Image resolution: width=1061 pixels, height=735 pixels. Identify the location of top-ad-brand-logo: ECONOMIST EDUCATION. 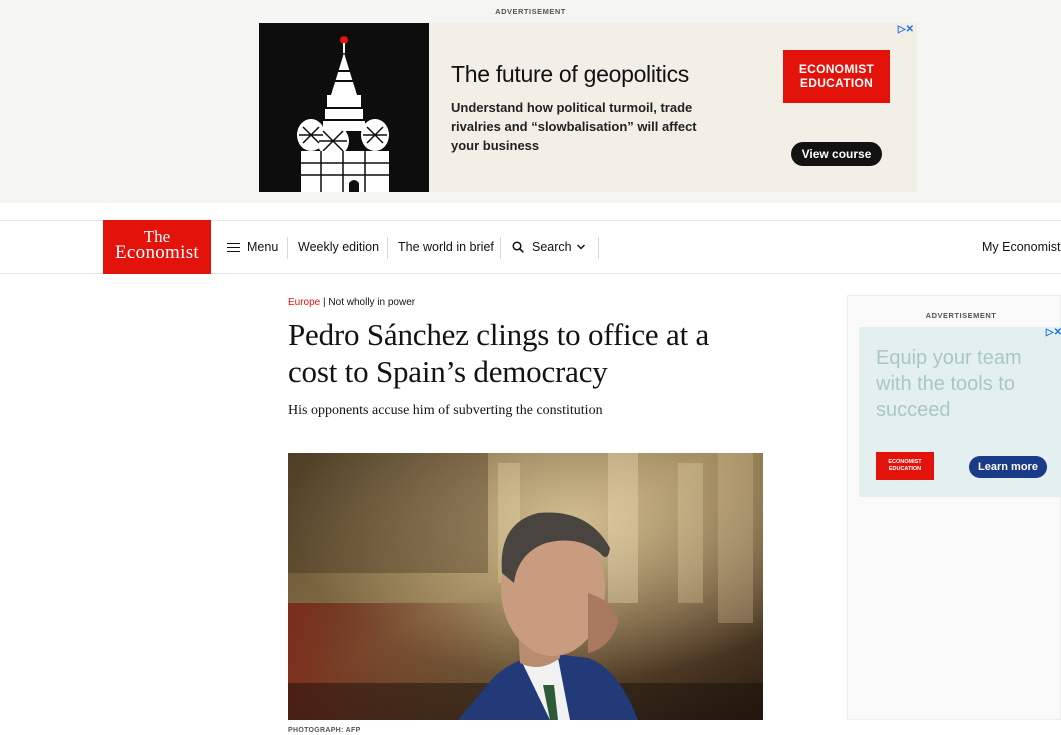
(836, 76).